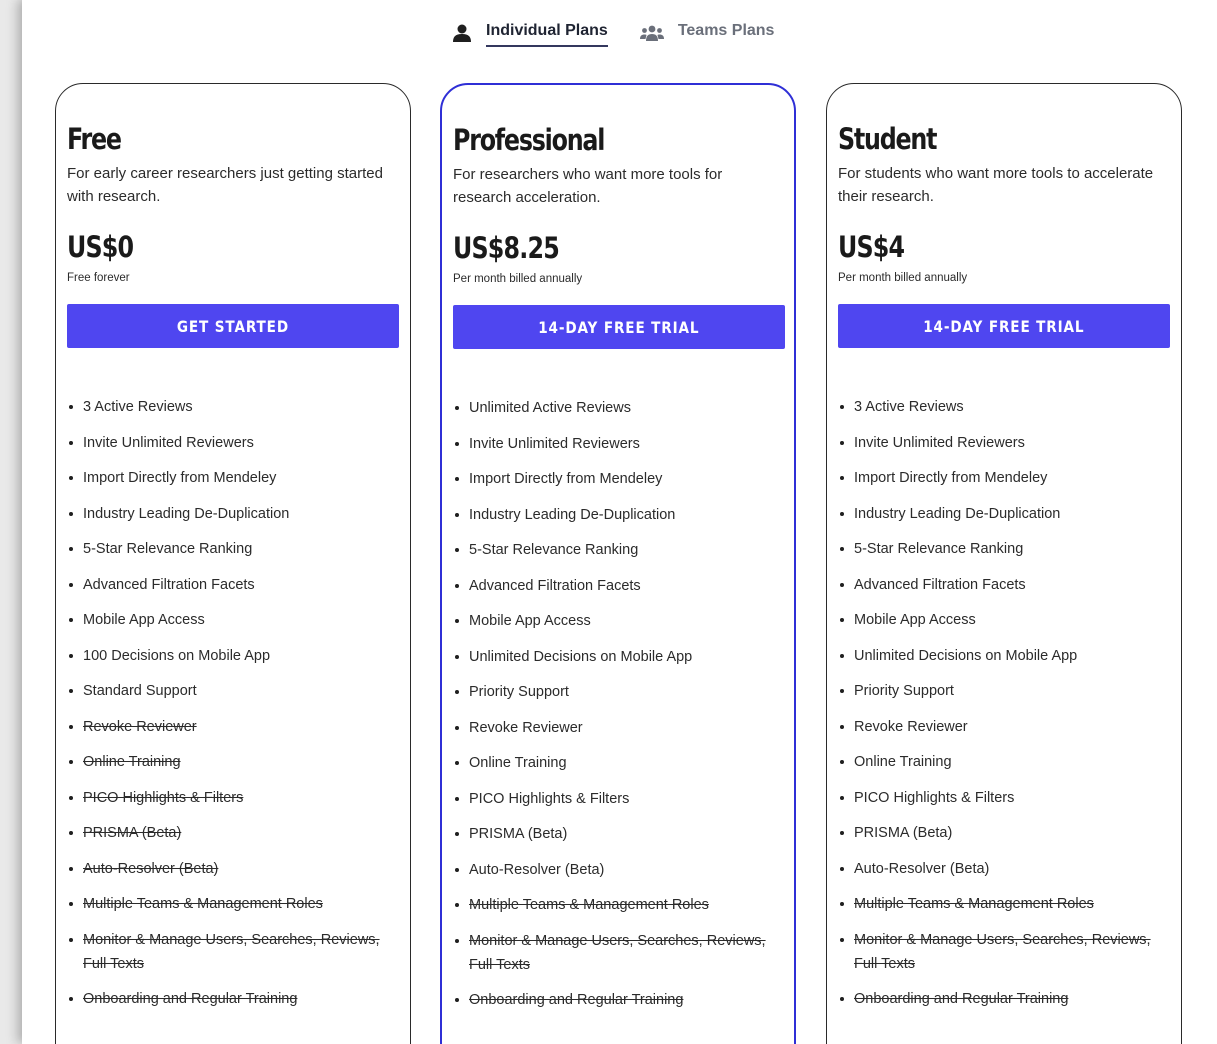 This screenshot has height=1044, width=1217. What do you see at coordinates (233, 833) in the screenshot?
I see `feature-item: PRISMA (Beta)` at bounding box center [233, 833].